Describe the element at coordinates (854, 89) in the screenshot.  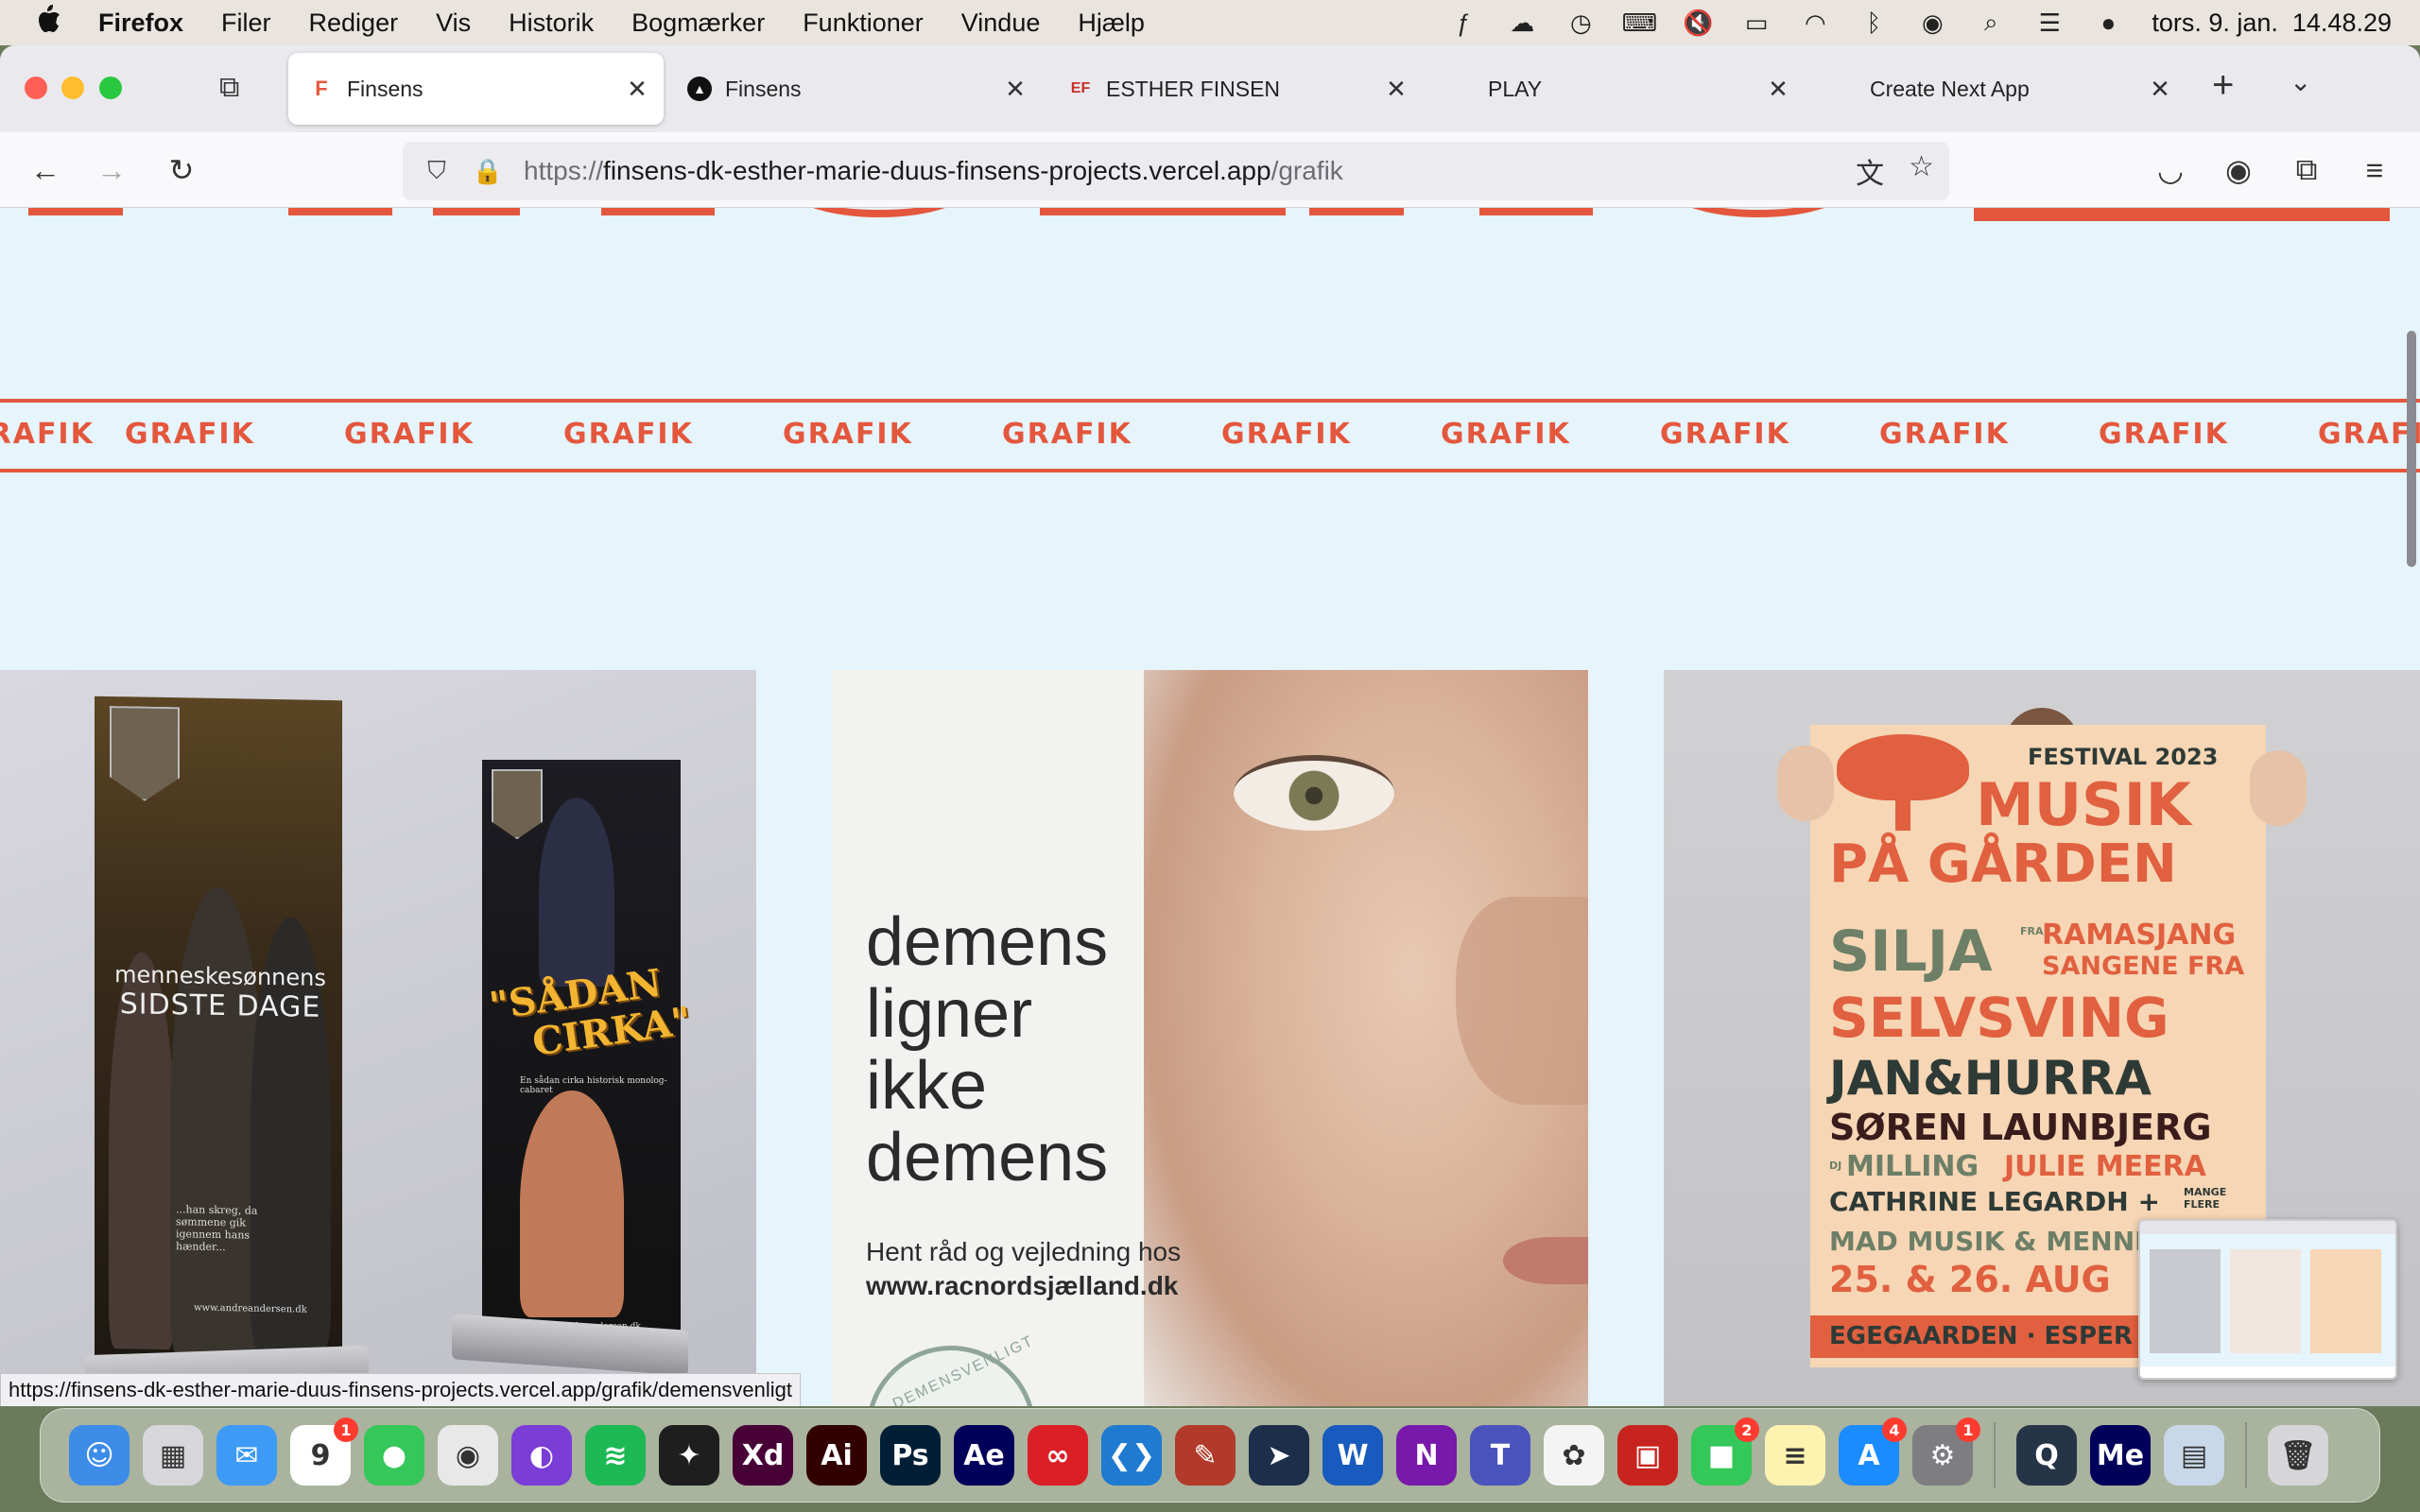
I see `tab-finsens-vercel: ▲ Finsens ✕` at that location.